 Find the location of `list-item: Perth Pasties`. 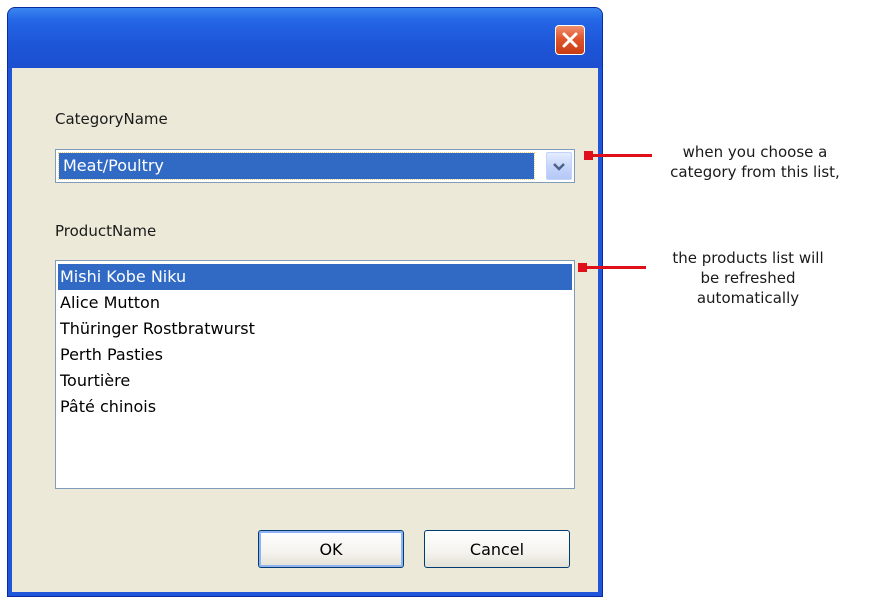

list-item: Perth Pasties is located at coordinates (315, 355).